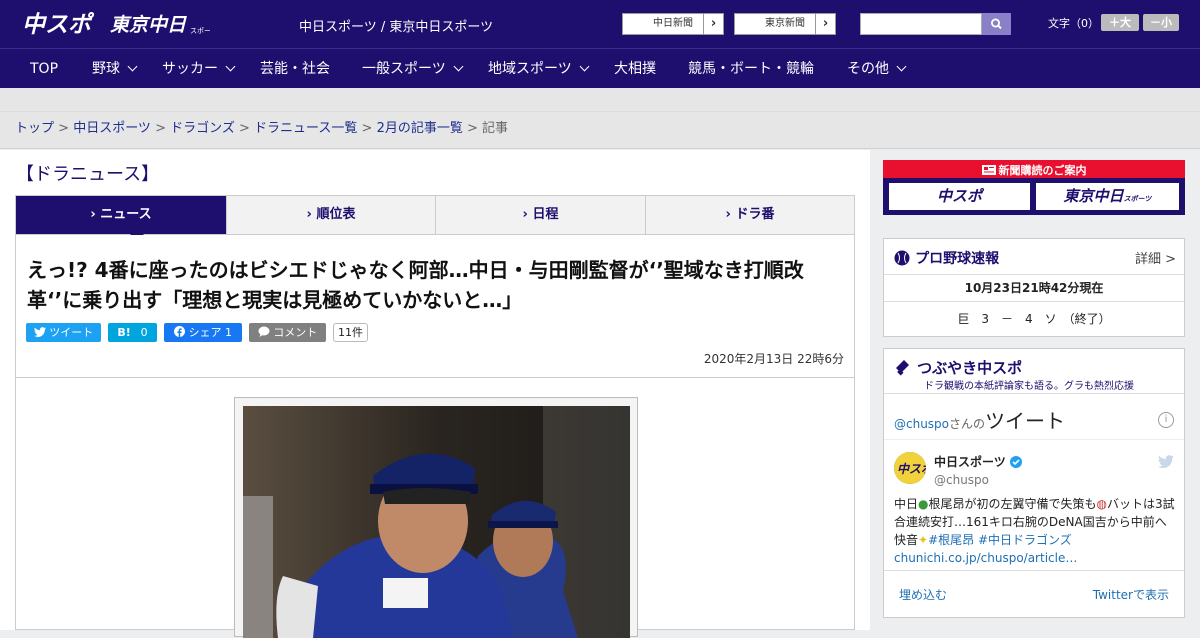  I want to click on nav-sumo: 大相撲, so click(635, 69).